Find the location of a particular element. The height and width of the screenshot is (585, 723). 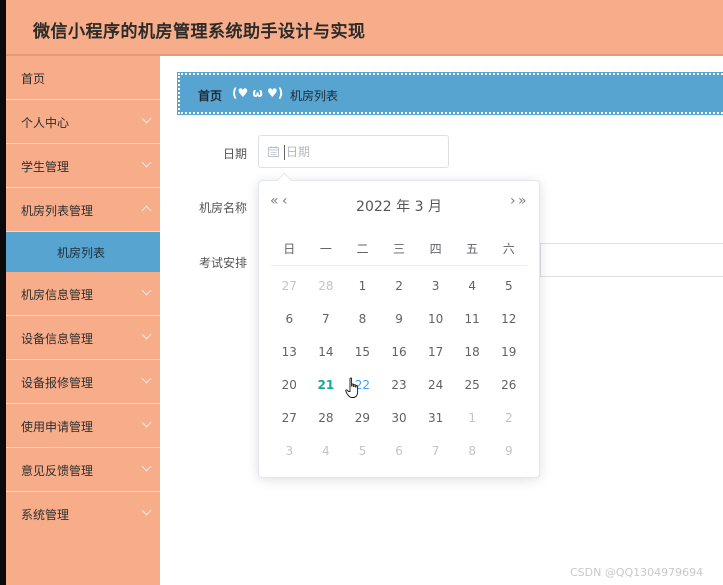

weekday-label: 三 is located at coordinates (399, 249).